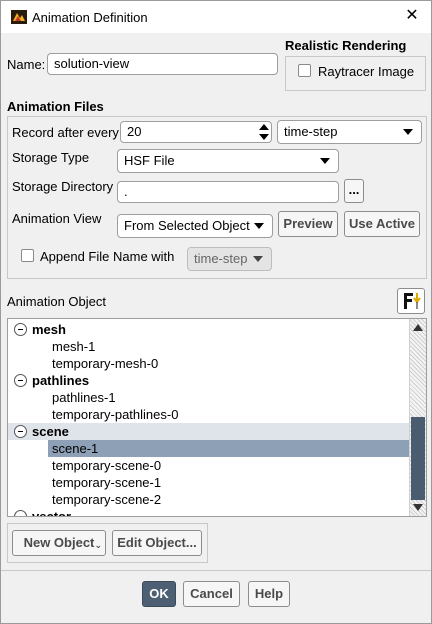  What do you see at coordinates (308, 224) in the screenshot?
I see `preview-button: Preview` at bounding box center [308, 224].